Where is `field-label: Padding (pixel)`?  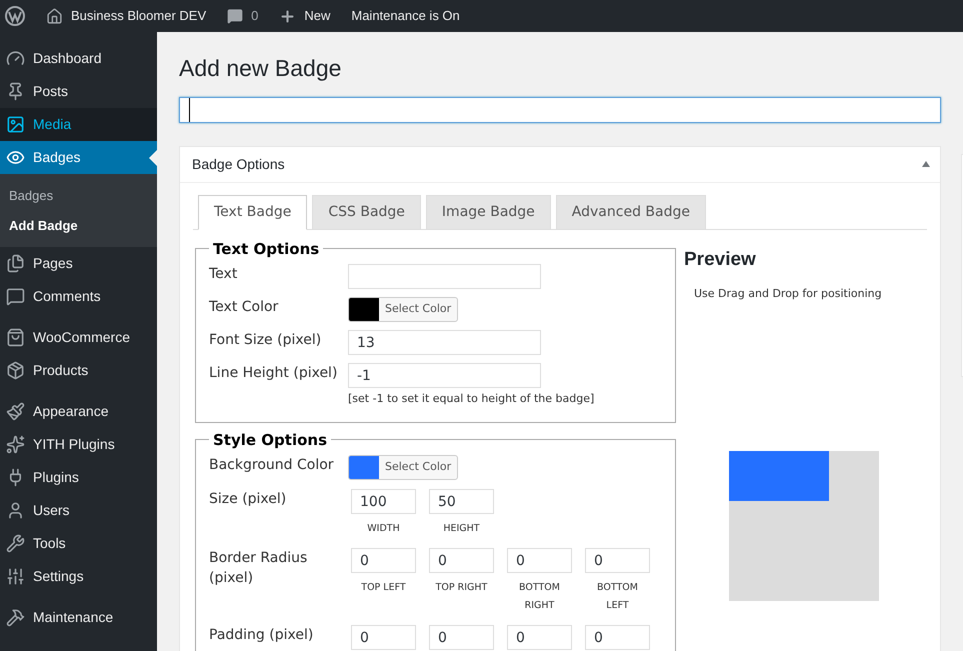
field-label: Padding (pixel) is located at coordinates (261, 635).